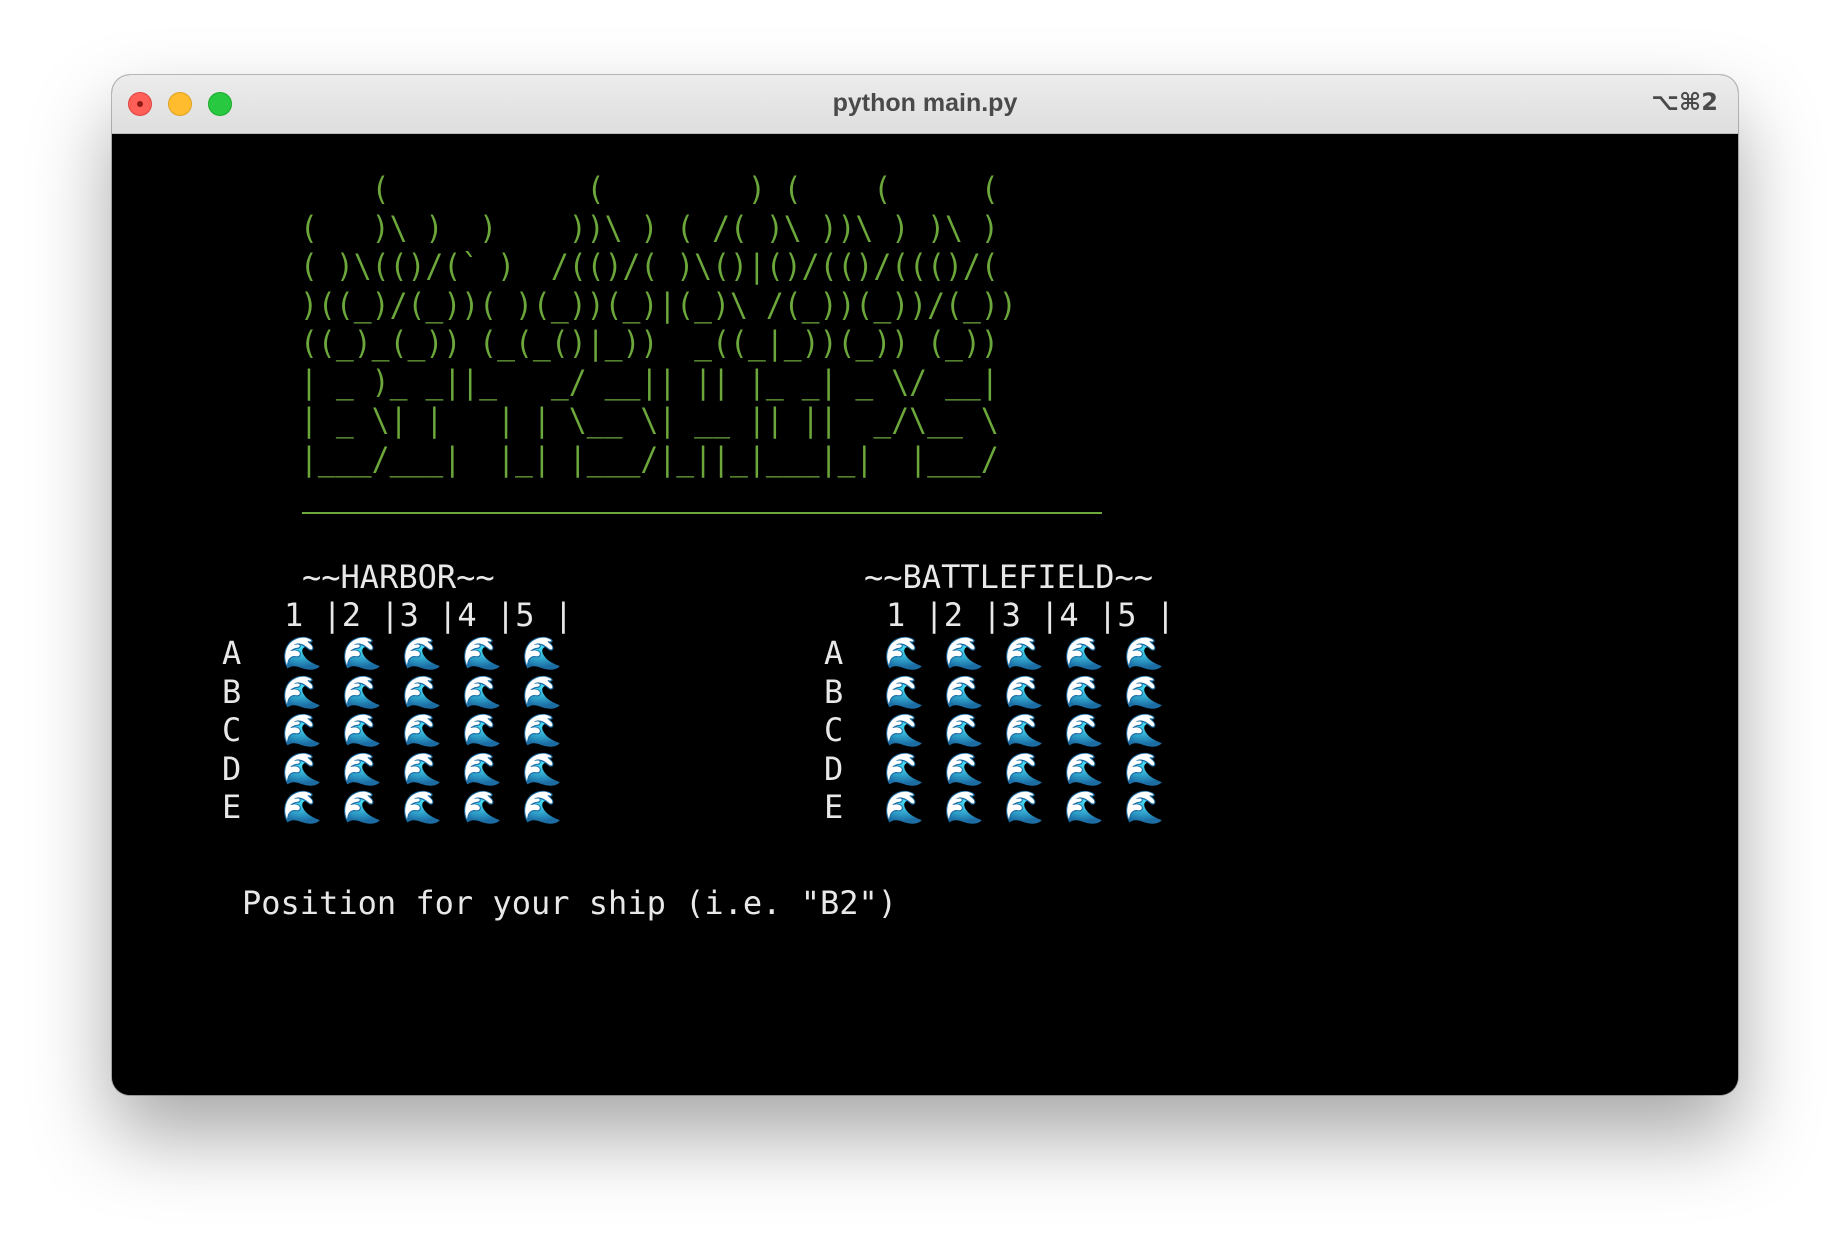 This screenshot has height=1240, width=1844. What do you see at coordinates (649, 420) in the screenshot?
I see `banner-line: | _ \| | | | \__ \| __ || || _/\__ \` at bounding box center [649, 420].